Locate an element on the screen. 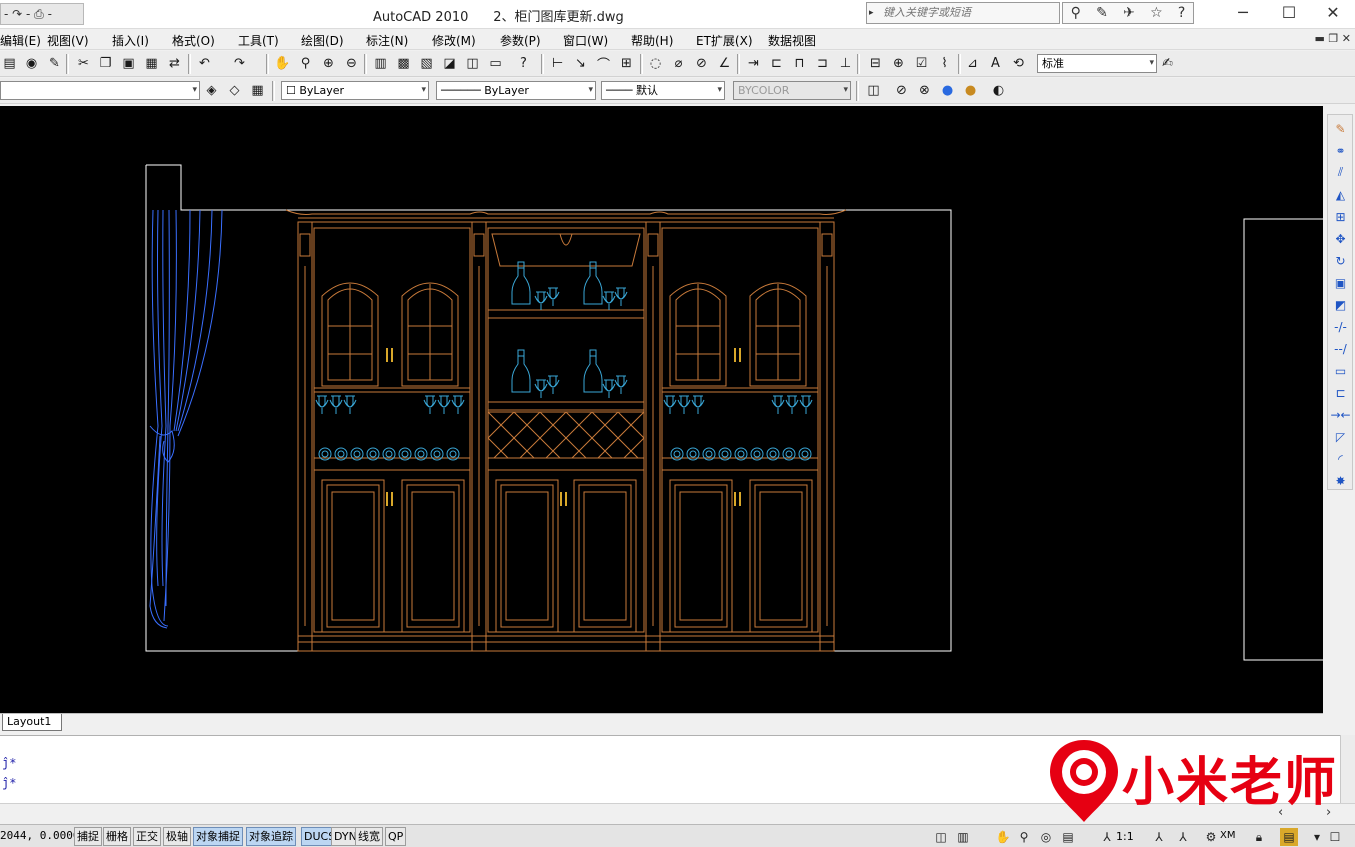 This screenshot has width=1355, height=847. status-lineweight: 线宽 is located at coordinates (369, 836).